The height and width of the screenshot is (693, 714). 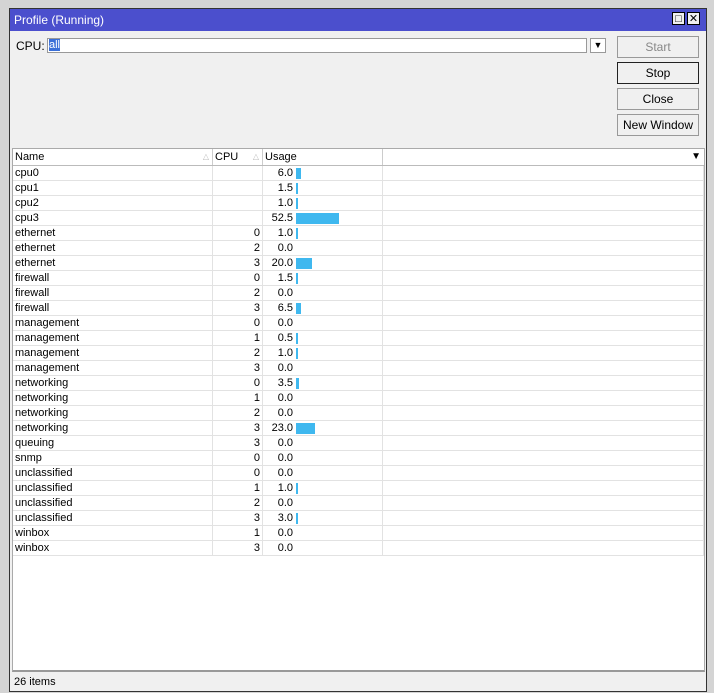 What do you see at coordinates (598, 45) in the screenshot?
I see `dropdown-arrow-icon: ▼` at bounding box center [598, 45].